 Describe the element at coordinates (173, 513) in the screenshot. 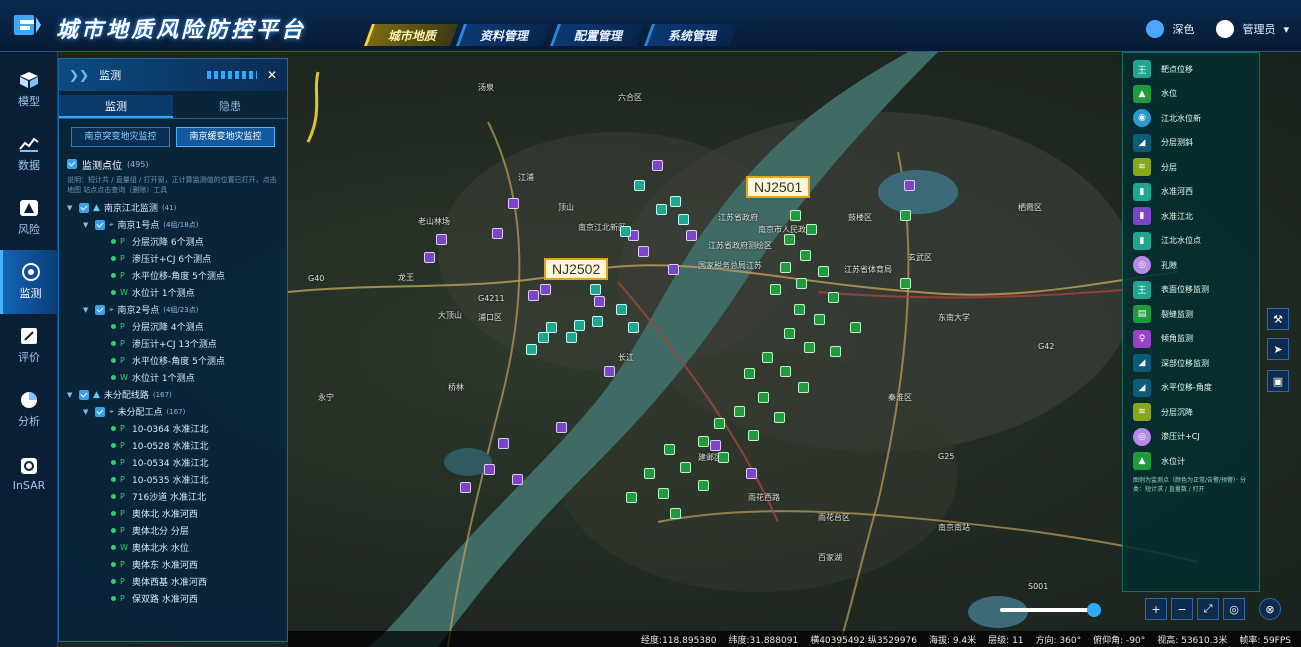

I see `tree-point-row: P 奥体北 水准河西` at that location.